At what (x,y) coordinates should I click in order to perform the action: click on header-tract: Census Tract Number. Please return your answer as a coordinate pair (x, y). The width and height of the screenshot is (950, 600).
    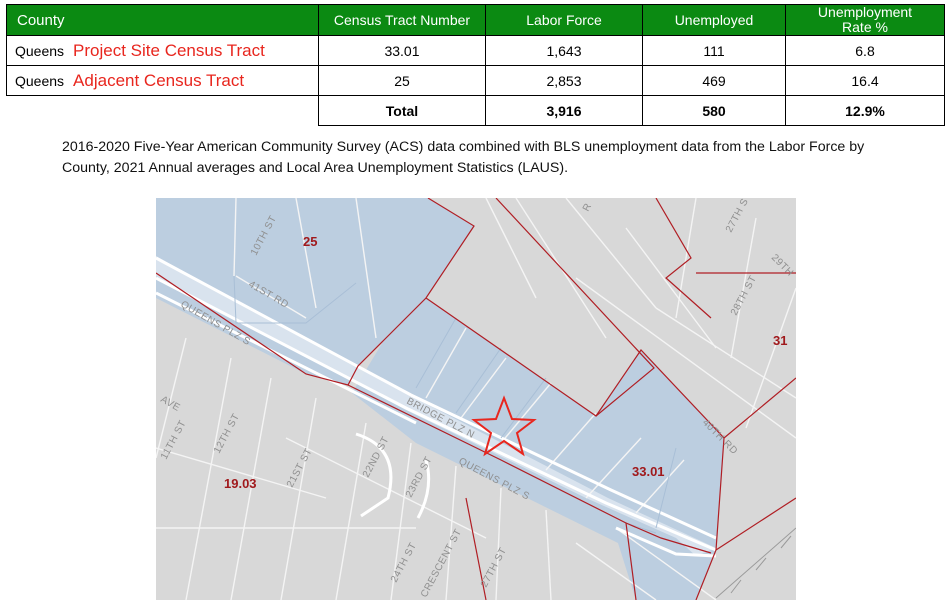
    Looking at the image, I should click on (402, 20).